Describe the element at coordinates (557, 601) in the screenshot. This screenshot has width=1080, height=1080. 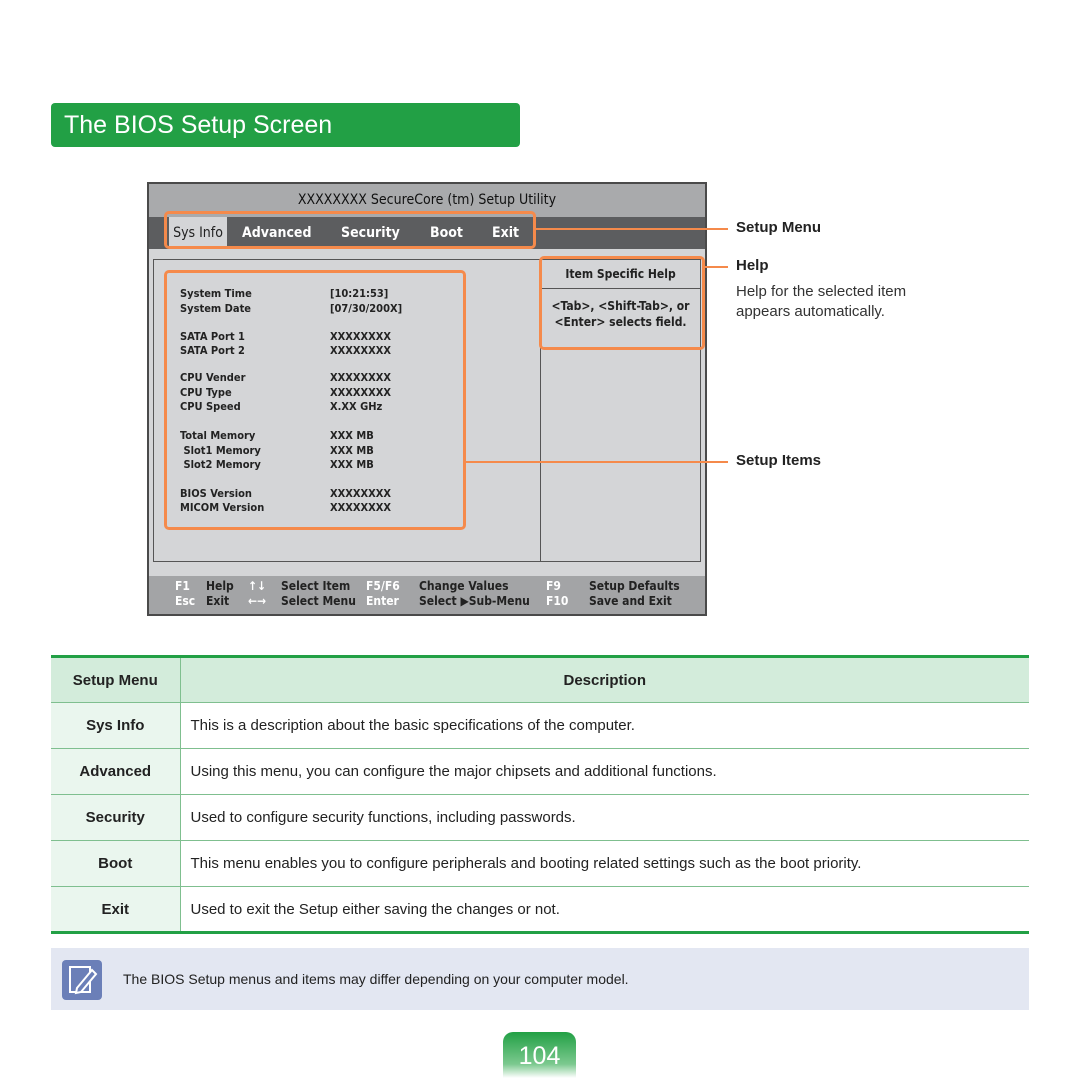
I see `footer-key: F10` at that location.